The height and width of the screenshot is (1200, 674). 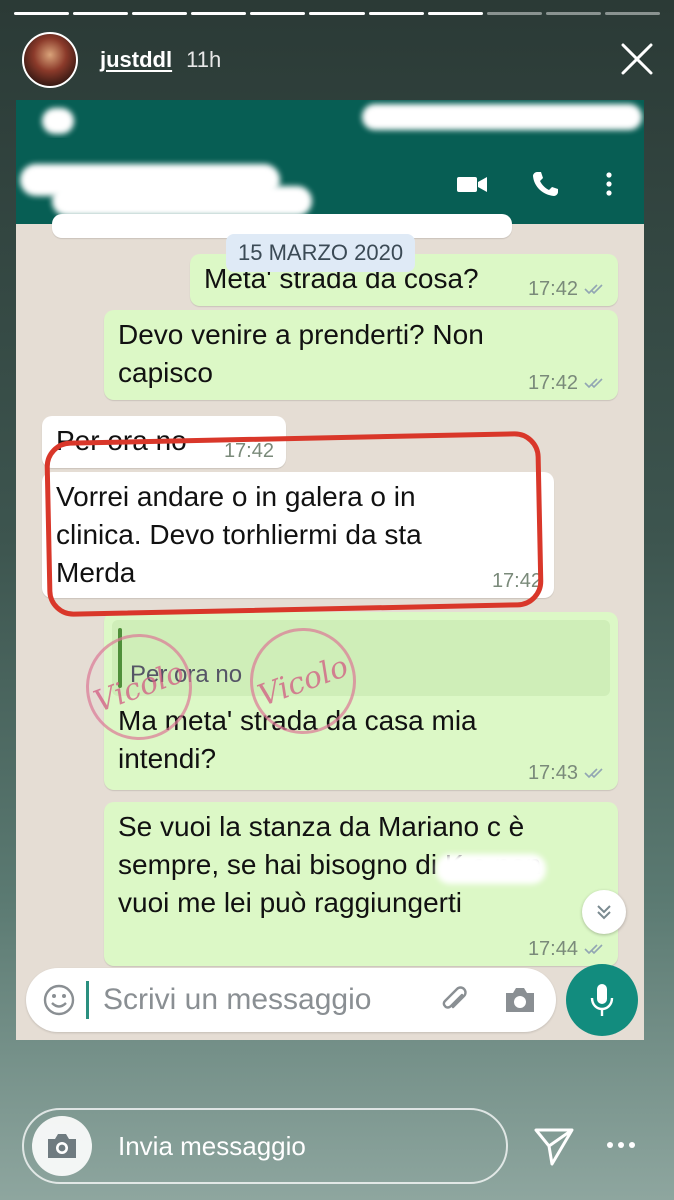 I want to click on video-call-icon, so click(x=472, y=184).